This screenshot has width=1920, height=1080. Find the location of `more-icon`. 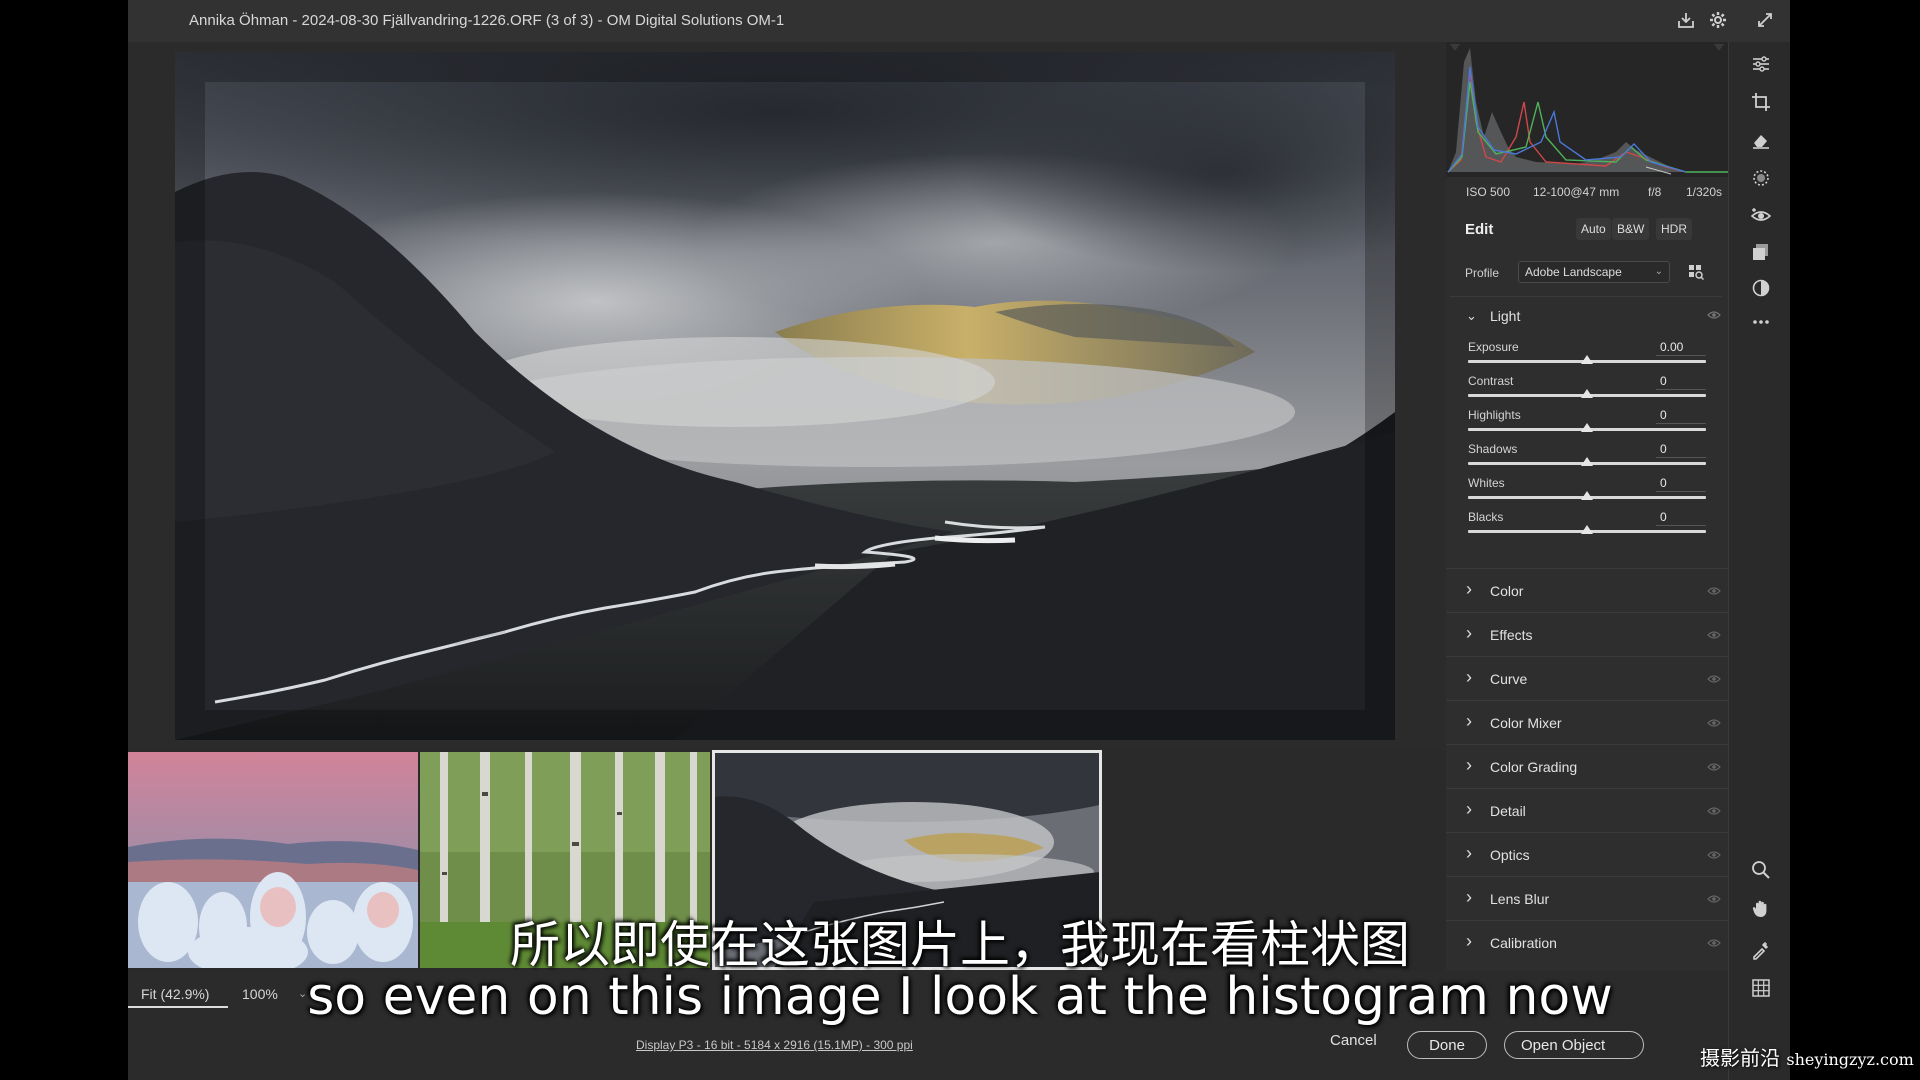

more-icon is located at coordinates (1761, 322).